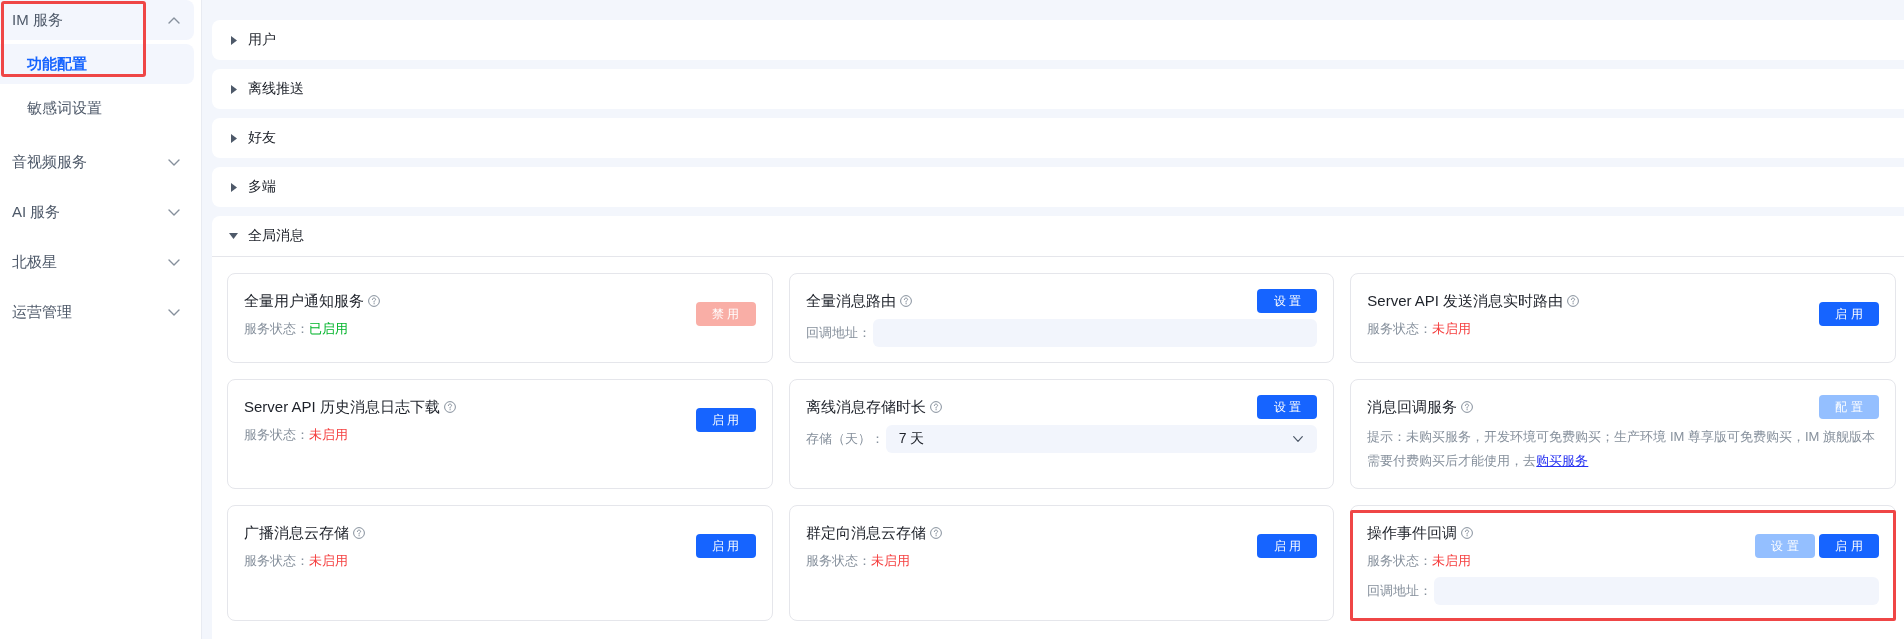 This screenshot has height=639, width=1904. Describe the element at coordinates (1101, 439) in the screenshot. I see `select-field: 7 天` at that location.